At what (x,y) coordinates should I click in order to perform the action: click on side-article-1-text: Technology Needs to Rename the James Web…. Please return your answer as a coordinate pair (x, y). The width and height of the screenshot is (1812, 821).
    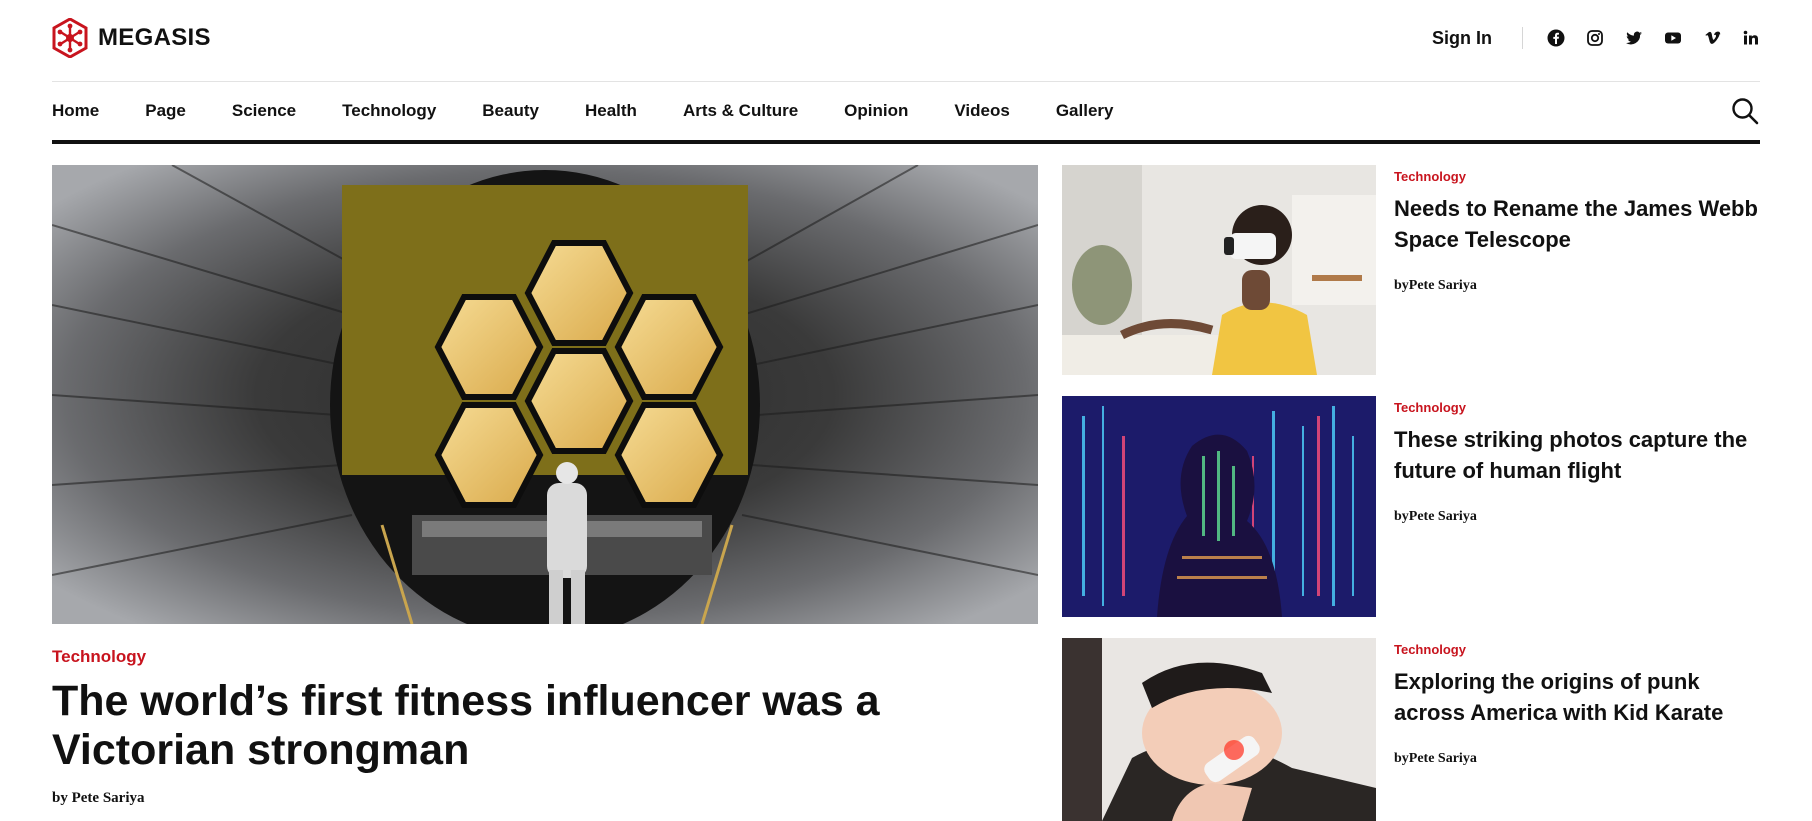
    Looking at the image, I should click on (1577, 229).